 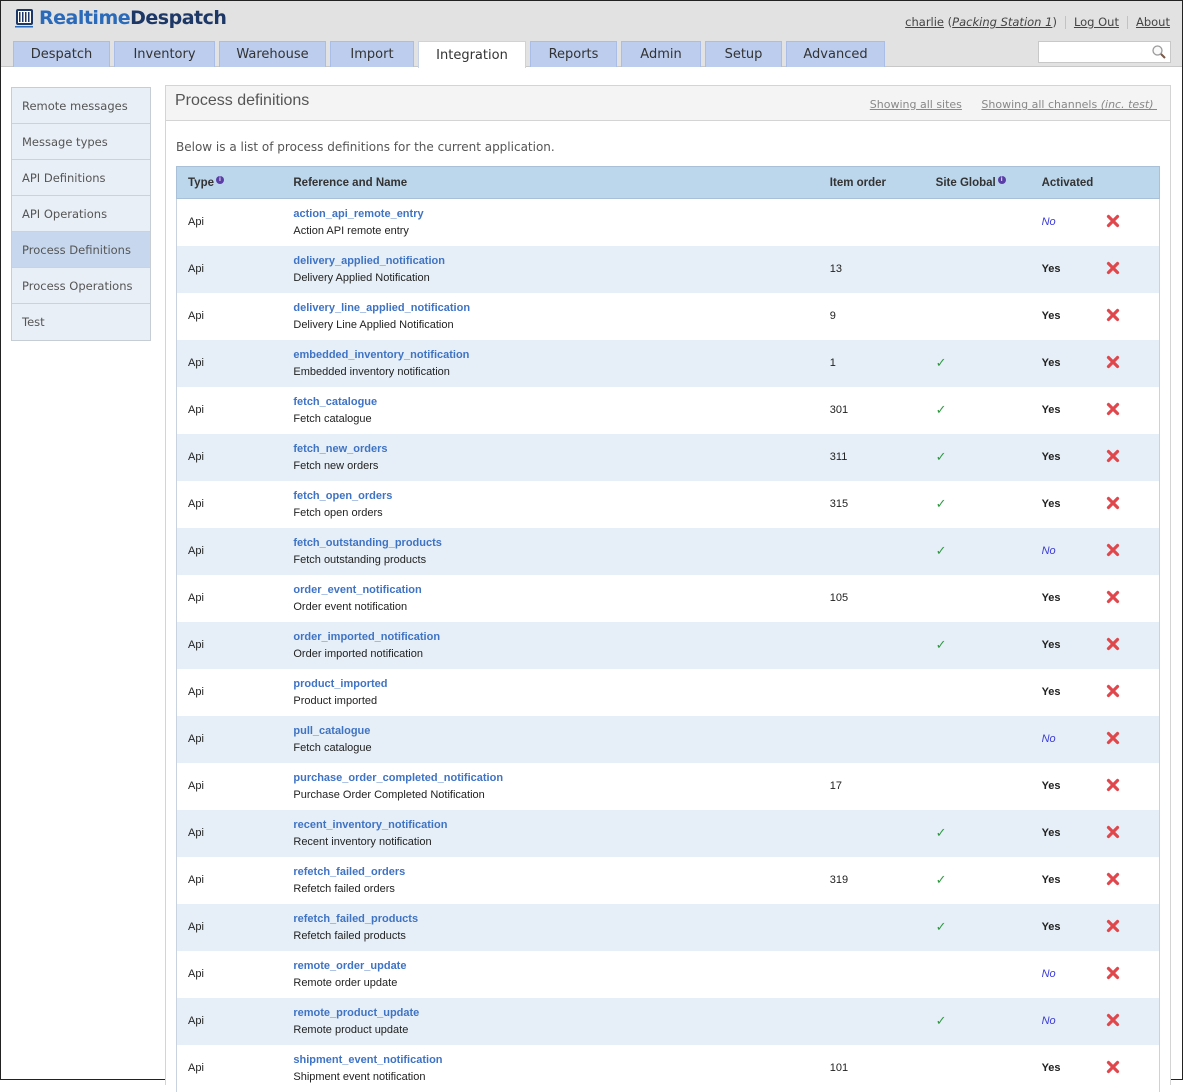 I want to click on process-name: Fetch new orders, so click(x=336, y=465).